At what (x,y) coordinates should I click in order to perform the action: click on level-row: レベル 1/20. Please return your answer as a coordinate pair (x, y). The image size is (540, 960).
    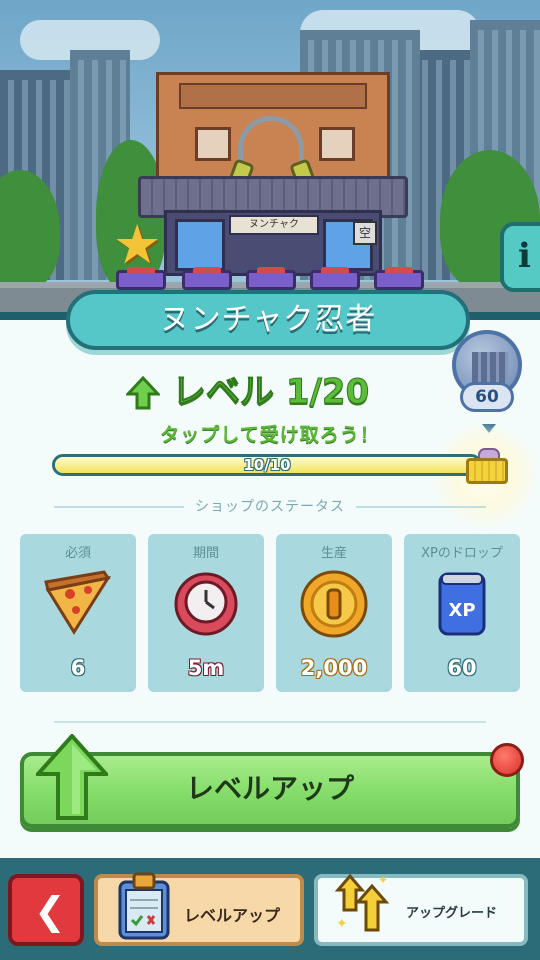
    Looking at the image, I should click on (270, 392).